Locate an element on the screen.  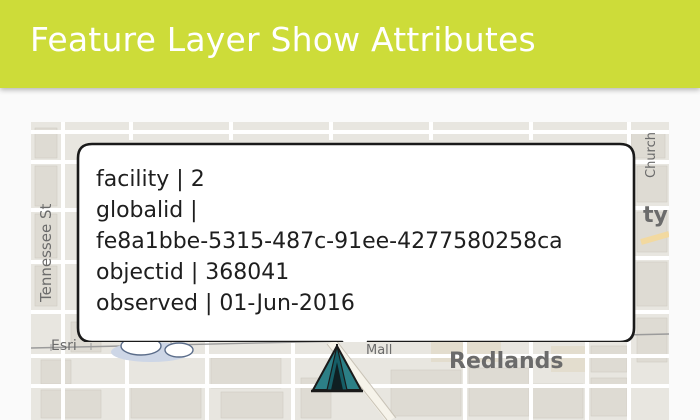
map-label-right: ty is located at coordinates (655, 215).